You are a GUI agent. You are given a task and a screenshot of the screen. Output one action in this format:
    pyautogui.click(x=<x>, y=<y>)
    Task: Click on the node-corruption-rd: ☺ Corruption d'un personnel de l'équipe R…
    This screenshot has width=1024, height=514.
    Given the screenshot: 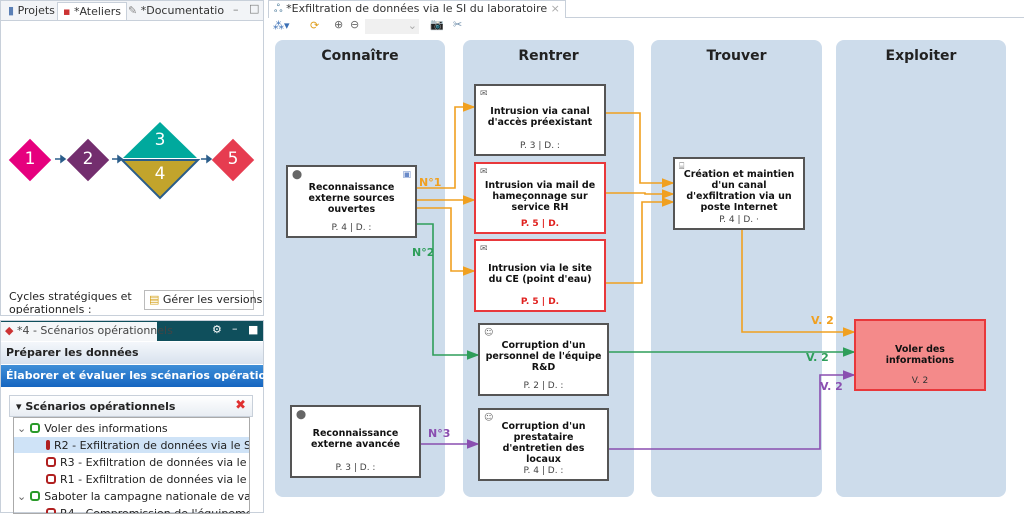 What is the action you would take?
    pyautogui.click(x=543, y=359)
    